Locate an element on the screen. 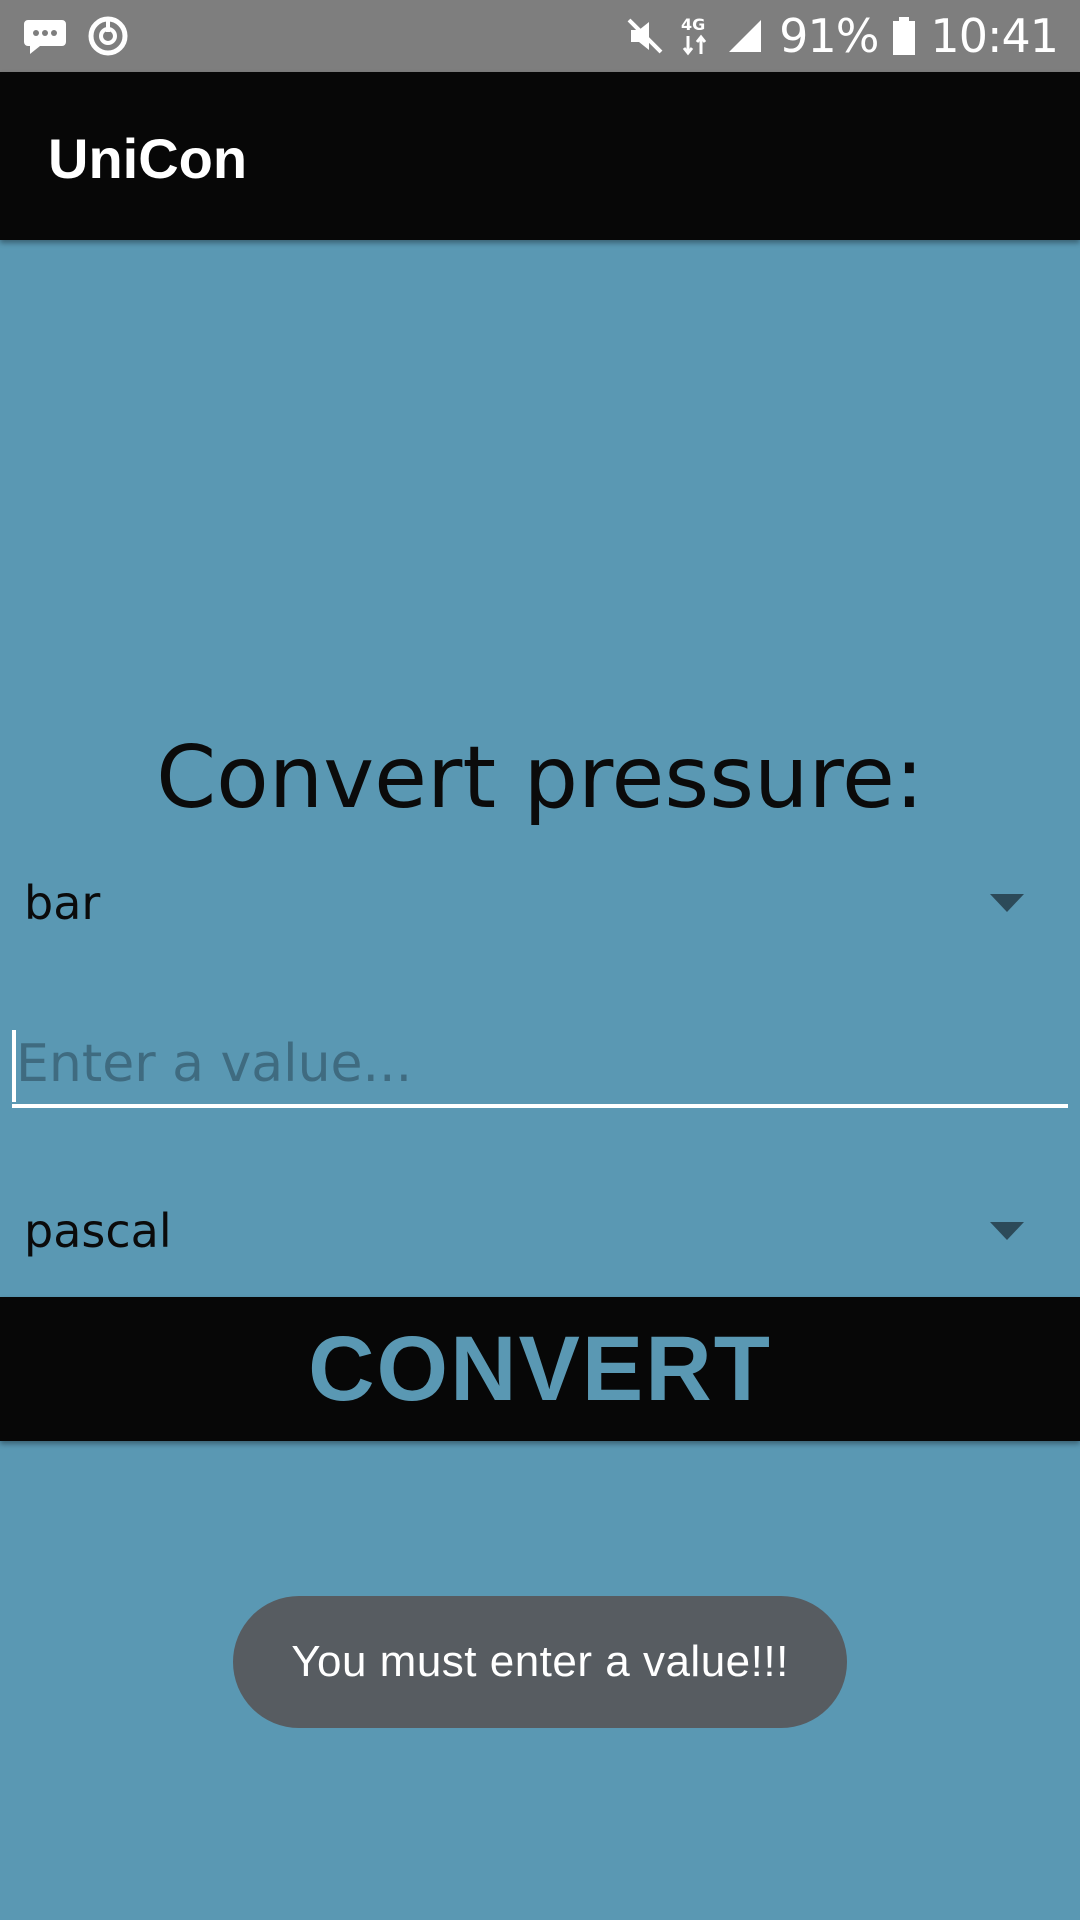 The width and height of the screenshot is (1080, 1920). error-toast: You must enter a value!!! is located at coordinates (540, 1662).